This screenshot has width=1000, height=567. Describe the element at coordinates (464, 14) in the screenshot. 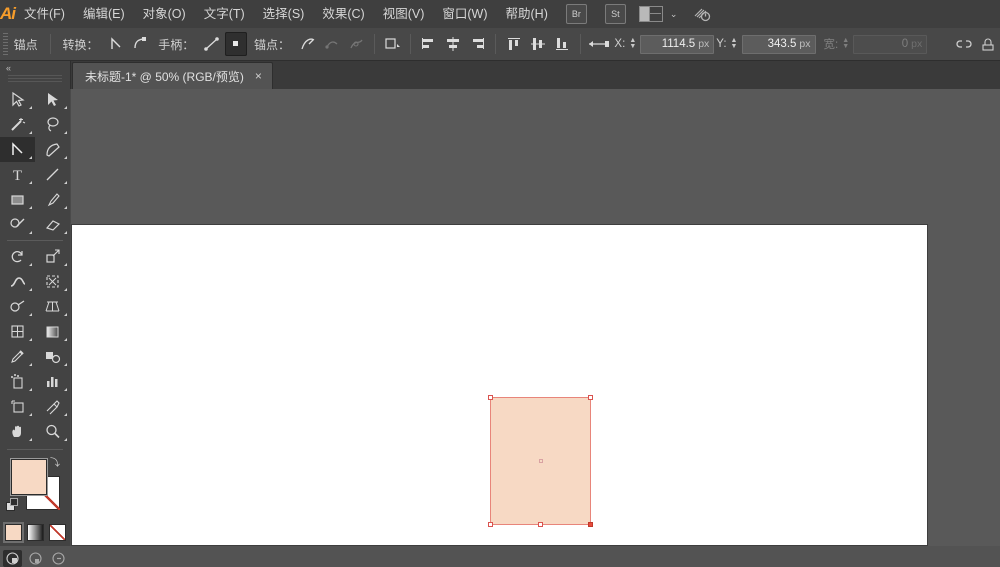

I see `menu-window: 窗口(W)` at that location.